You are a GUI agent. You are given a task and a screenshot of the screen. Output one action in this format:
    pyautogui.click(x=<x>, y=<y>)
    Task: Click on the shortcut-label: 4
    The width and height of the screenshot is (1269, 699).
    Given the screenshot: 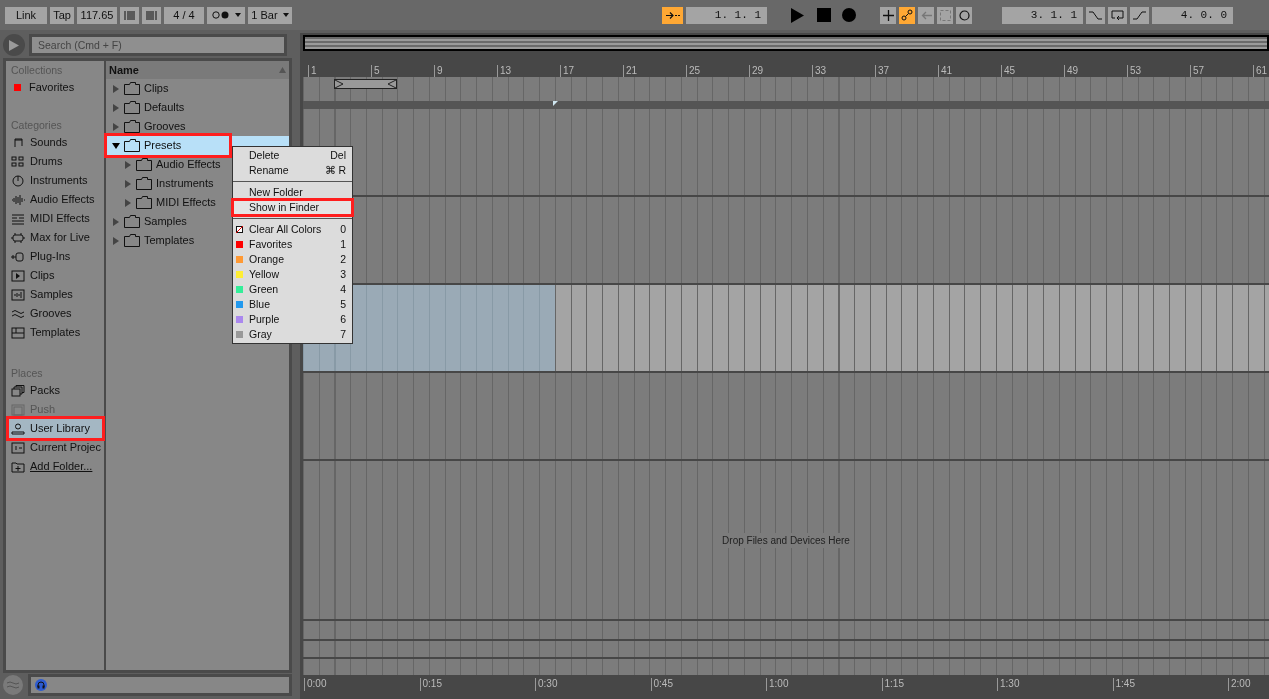 What is the action you would take?
    pyautogui.click(x=343, y=289)
    